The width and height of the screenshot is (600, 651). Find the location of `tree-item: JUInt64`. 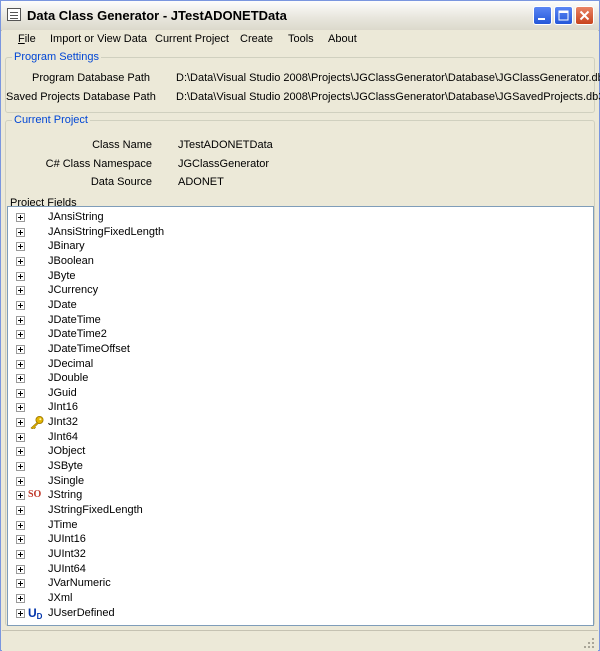

tree-item: JUInt64 is located at coordinates (300, 569).